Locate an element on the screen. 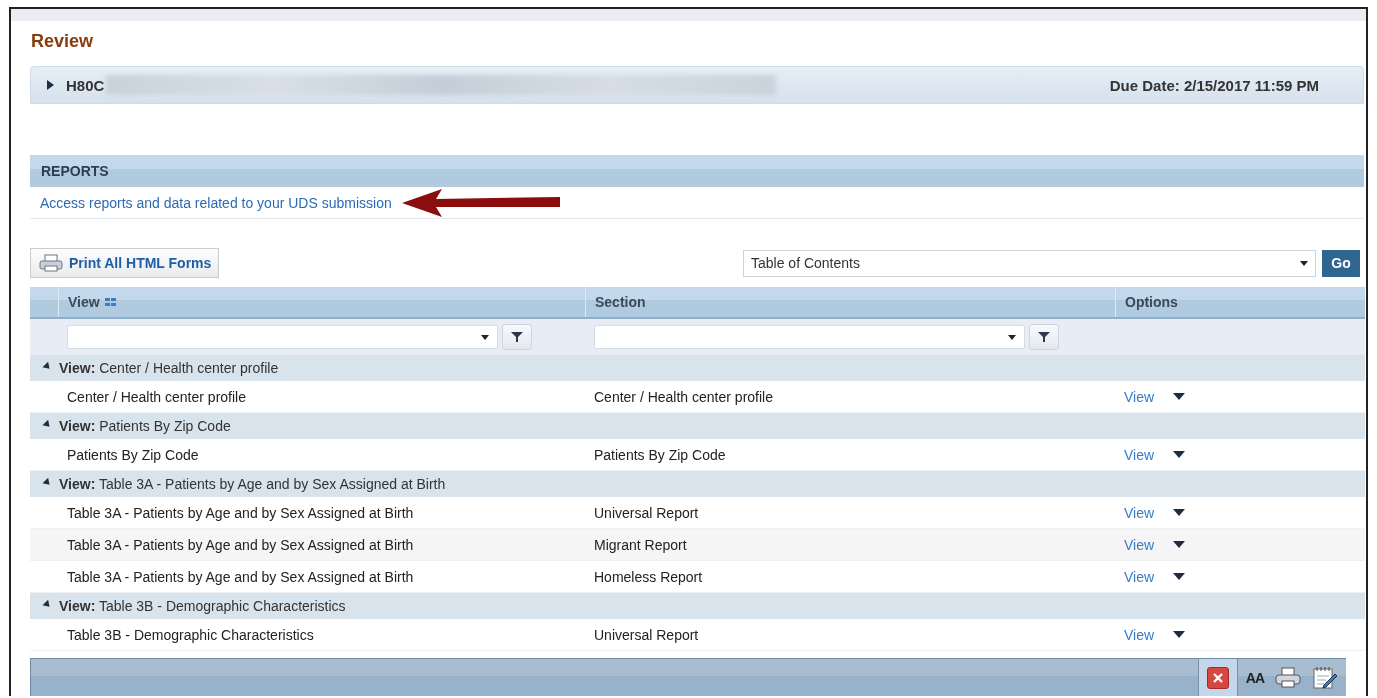 The height and width of the screenshot is (698, 1377). reports-header: REPORTS is located at coordinates (697, 171).